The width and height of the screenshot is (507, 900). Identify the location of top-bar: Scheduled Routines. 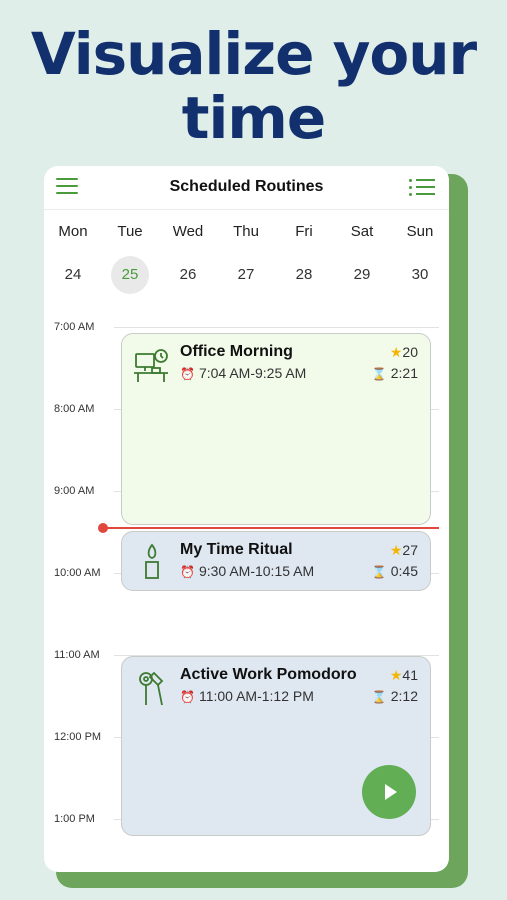
(246, 188).